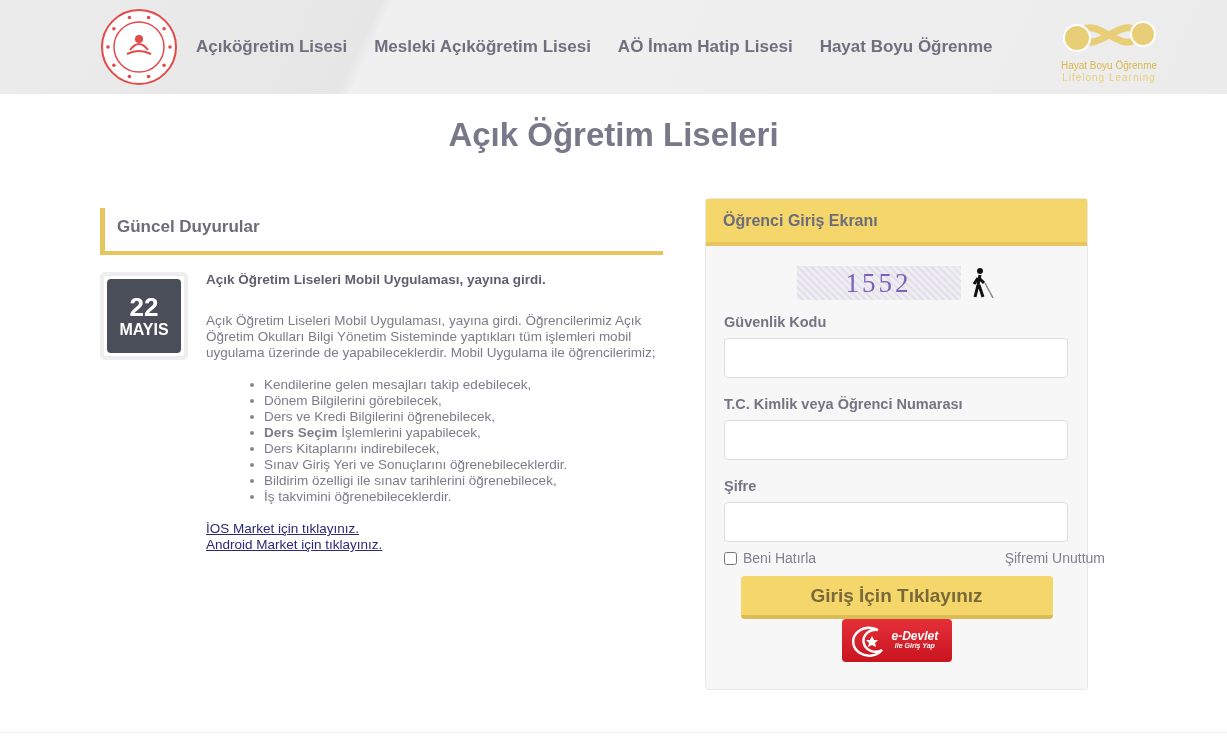  I want to click on announcement-headline: Açık Öğretim Liseleri Mobil Uygulaması, yayına girdi., so click(376, 280).